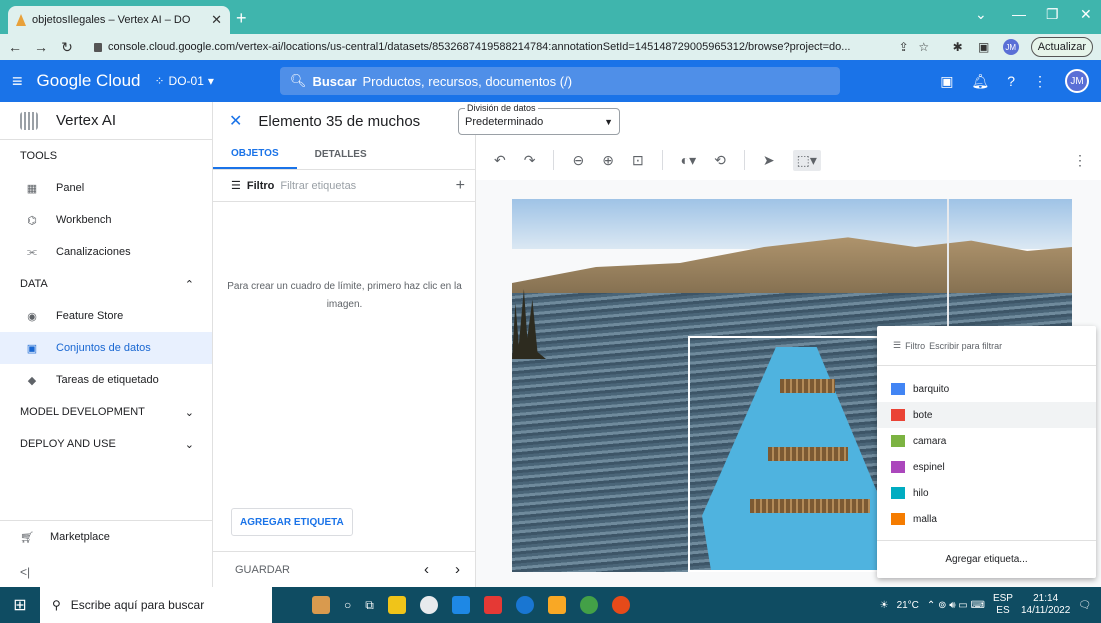 The width and height of the screenshot is (1101, 623). I want to click on feature-store-icon: ◉, so click(32, 317).